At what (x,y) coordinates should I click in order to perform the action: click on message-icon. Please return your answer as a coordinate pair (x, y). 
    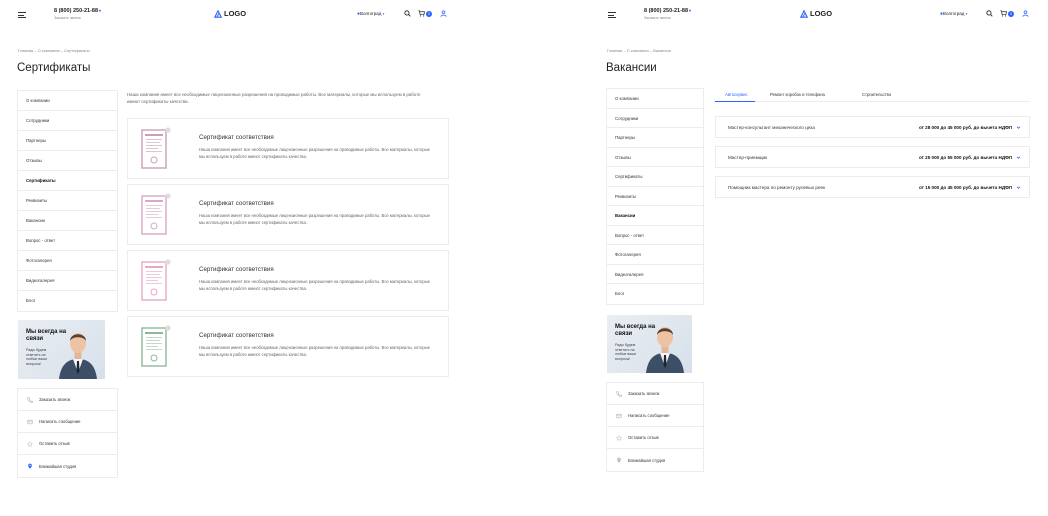
    Looking at the image, I should click on (619, 415).